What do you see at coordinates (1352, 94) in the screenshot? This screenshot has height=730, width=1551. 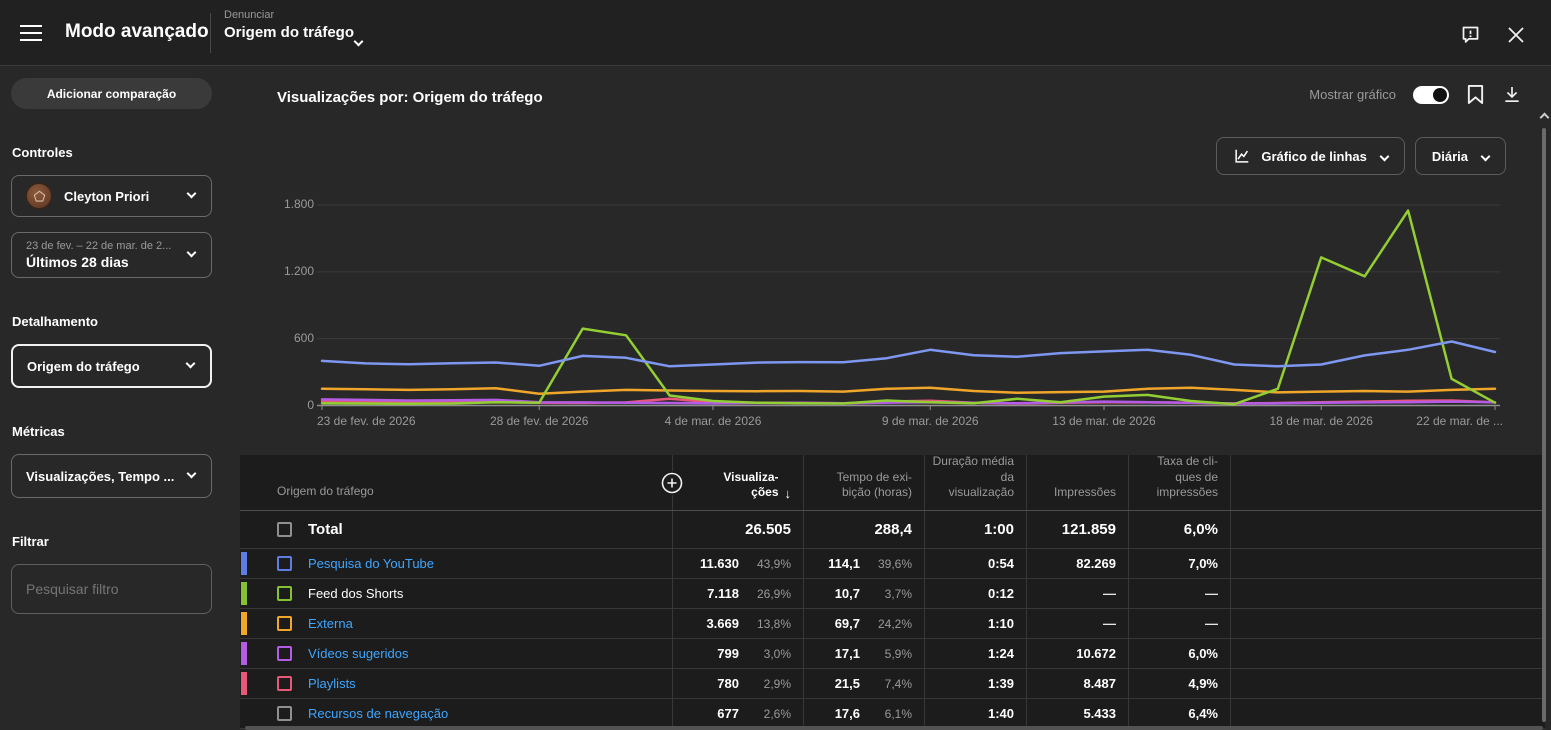 I see `show-chart-label: Mostrar gráfico` at bounding box center [1352, 94].